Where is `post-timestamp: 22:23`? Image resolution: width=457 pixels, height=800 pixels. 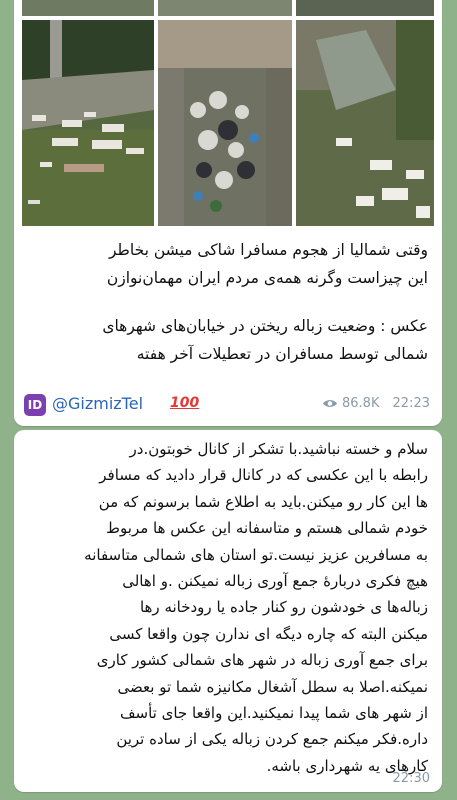
post-timestamp: 22:23 is located at coordinates (411, 403).